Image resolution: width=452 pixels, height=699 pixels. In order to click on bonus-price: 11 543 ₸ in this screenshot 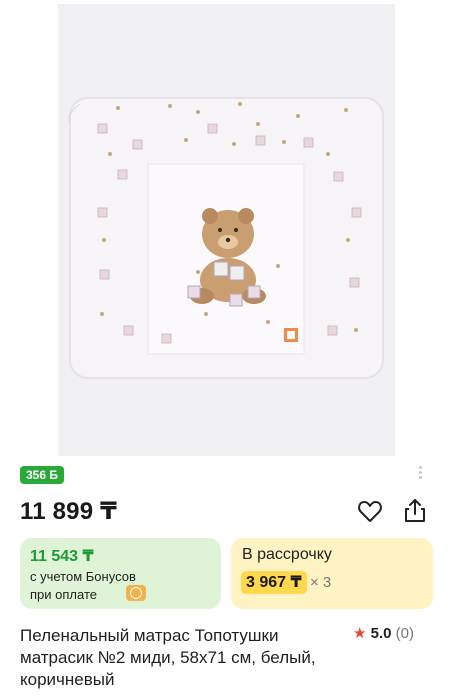, I will do `click(62, 556)`.